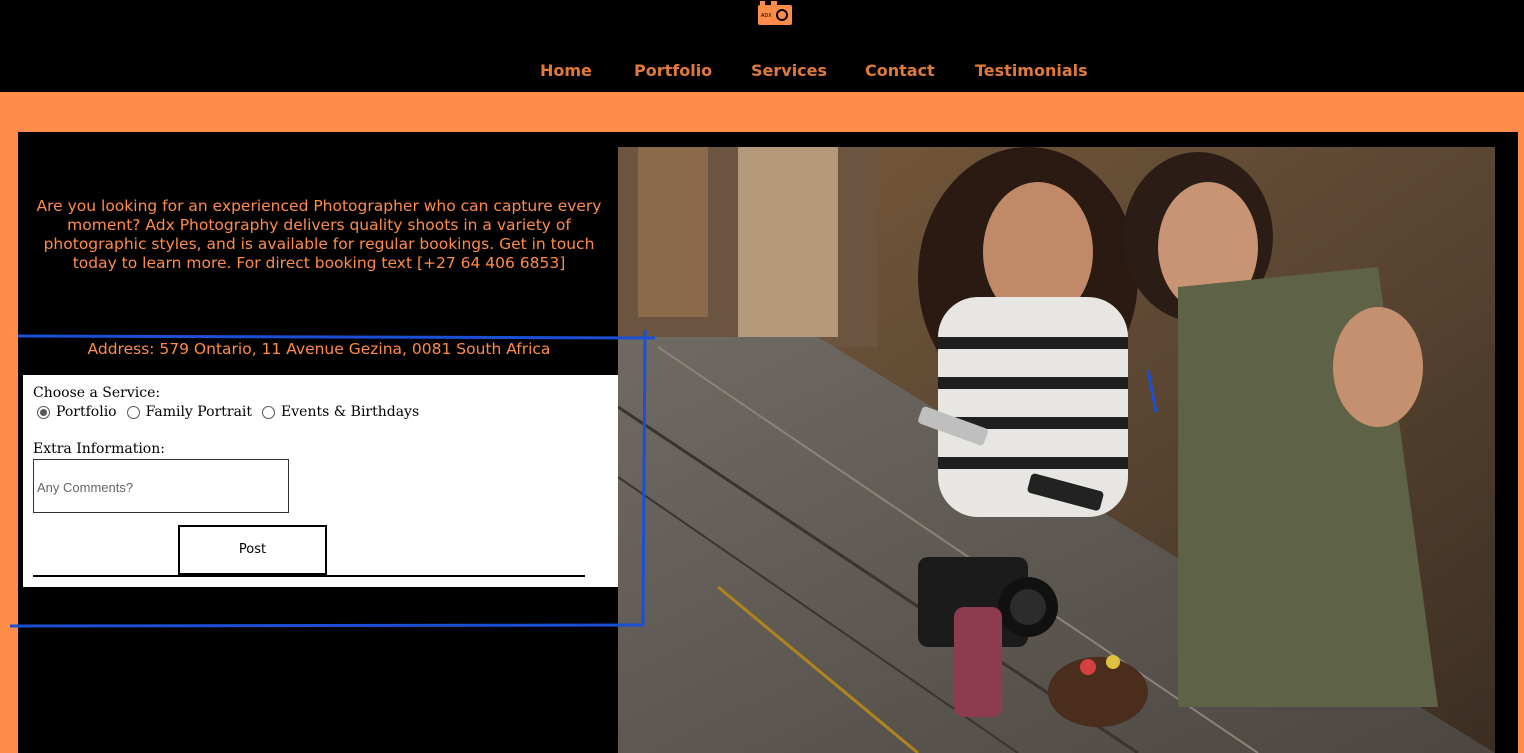 This screenshot has height=753, width=1524. Describe the element at coordinates (789, 70) in the screenshot. I see `nav-services: Services` at that location.